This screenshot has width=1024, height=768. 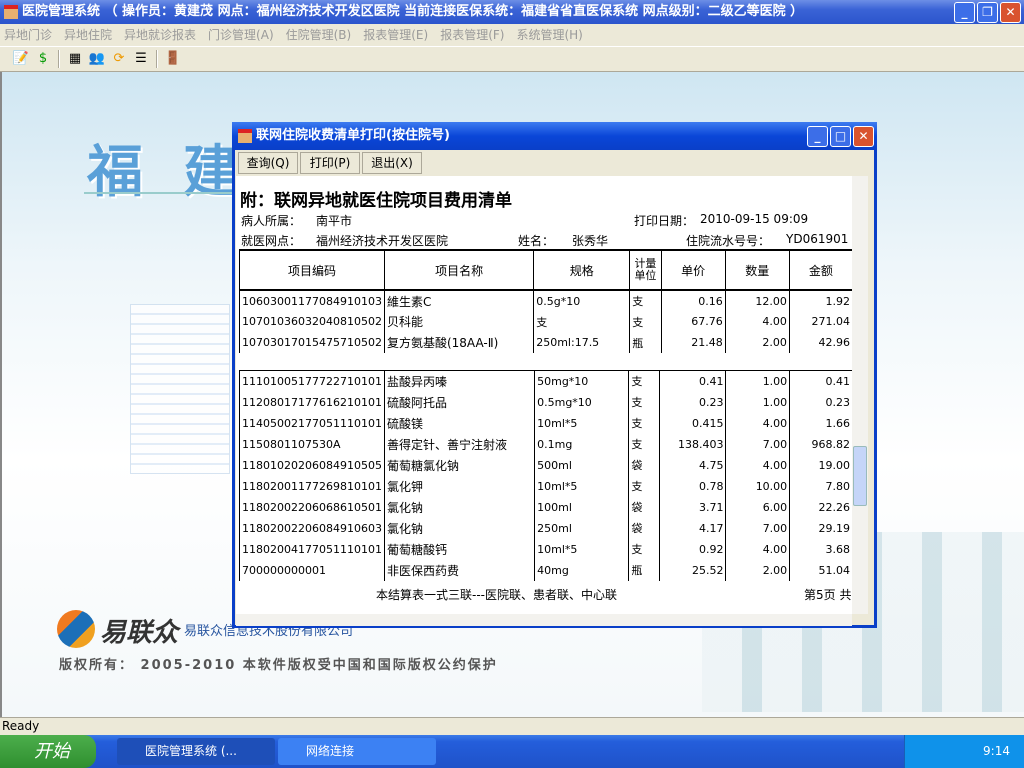 What do you see at coordinates (581, 381) in the screenshot?
I see `table-cell: 50mg*10` at bounding box center [581, 381].